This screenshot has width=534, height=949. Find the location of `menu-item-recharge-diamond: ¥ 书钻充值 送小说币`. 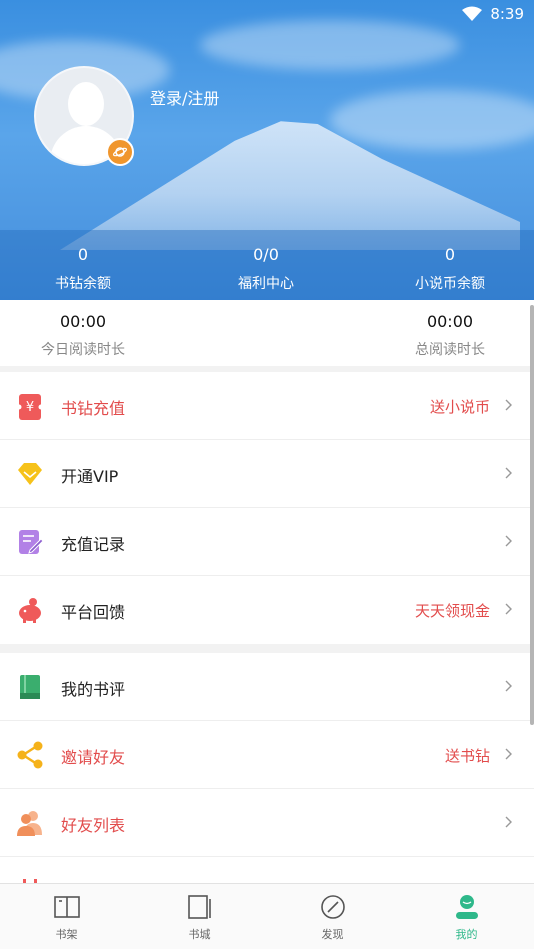

menu-item-recharge-diamond: ¥ 书钻充值 送小说币 is located at coordinates (267, 406).